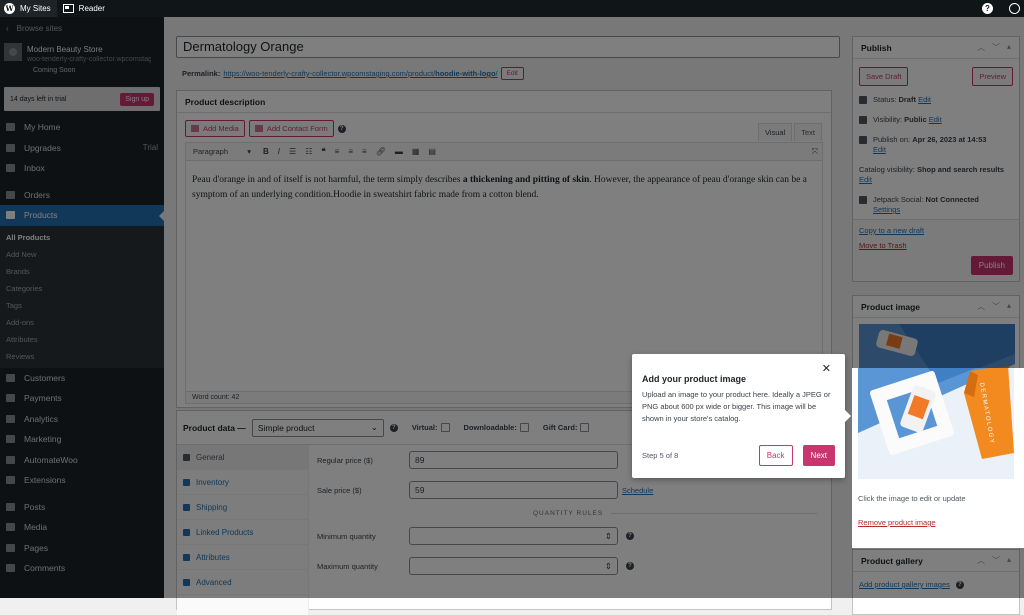 This screenshot has height=615, width=1024. What do you see at coordinates (818, 455) in the screenshot?
I see `next-button: Next` at bounding box center [818, 455].